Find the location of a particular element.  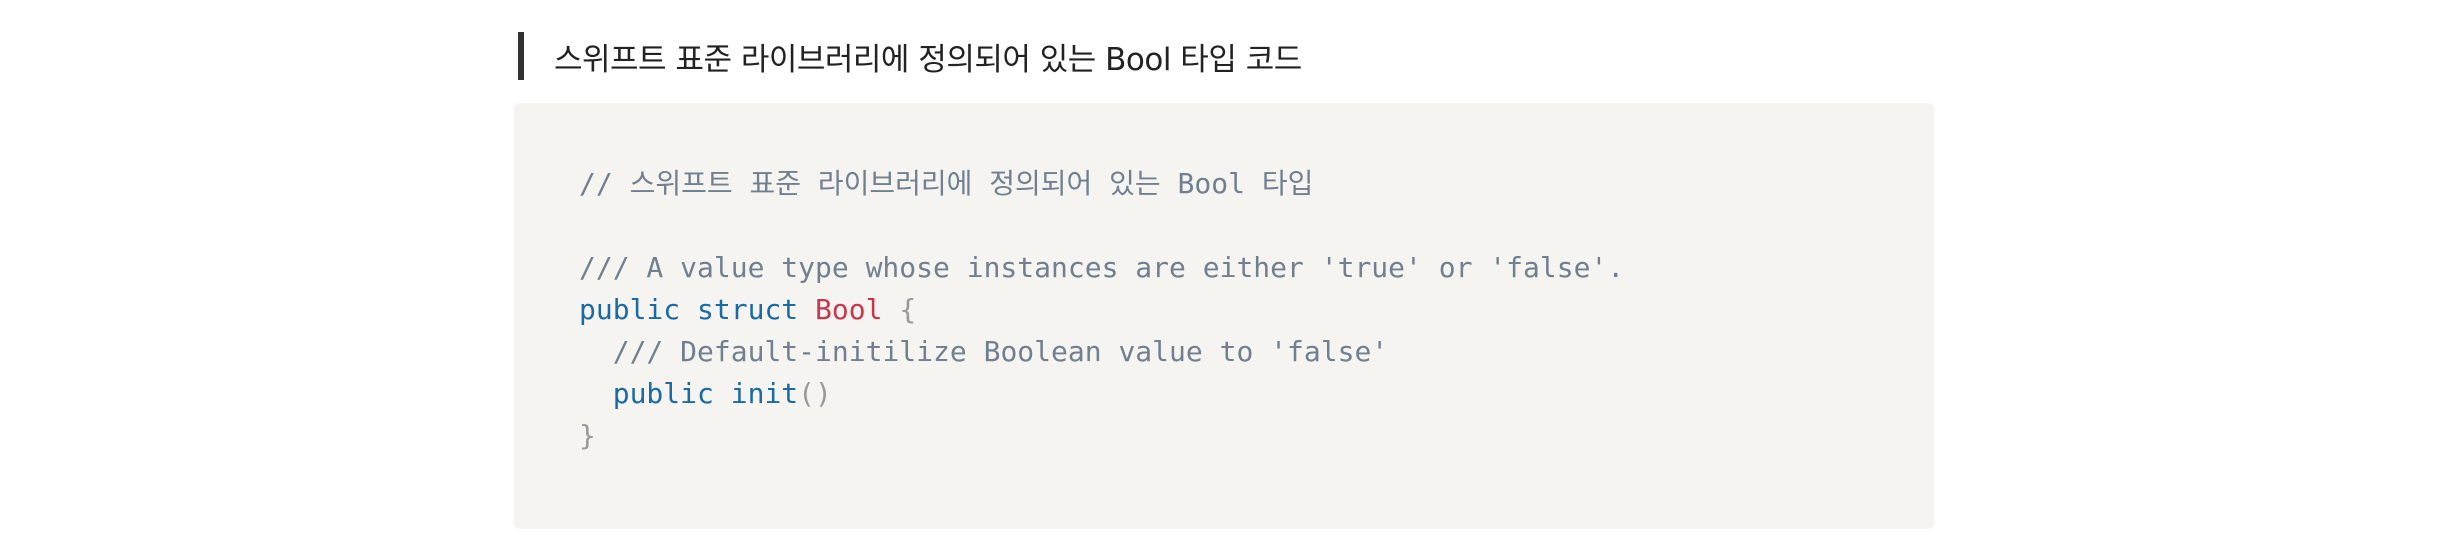

code-line-7: } is located at coordinates (1101, 436).